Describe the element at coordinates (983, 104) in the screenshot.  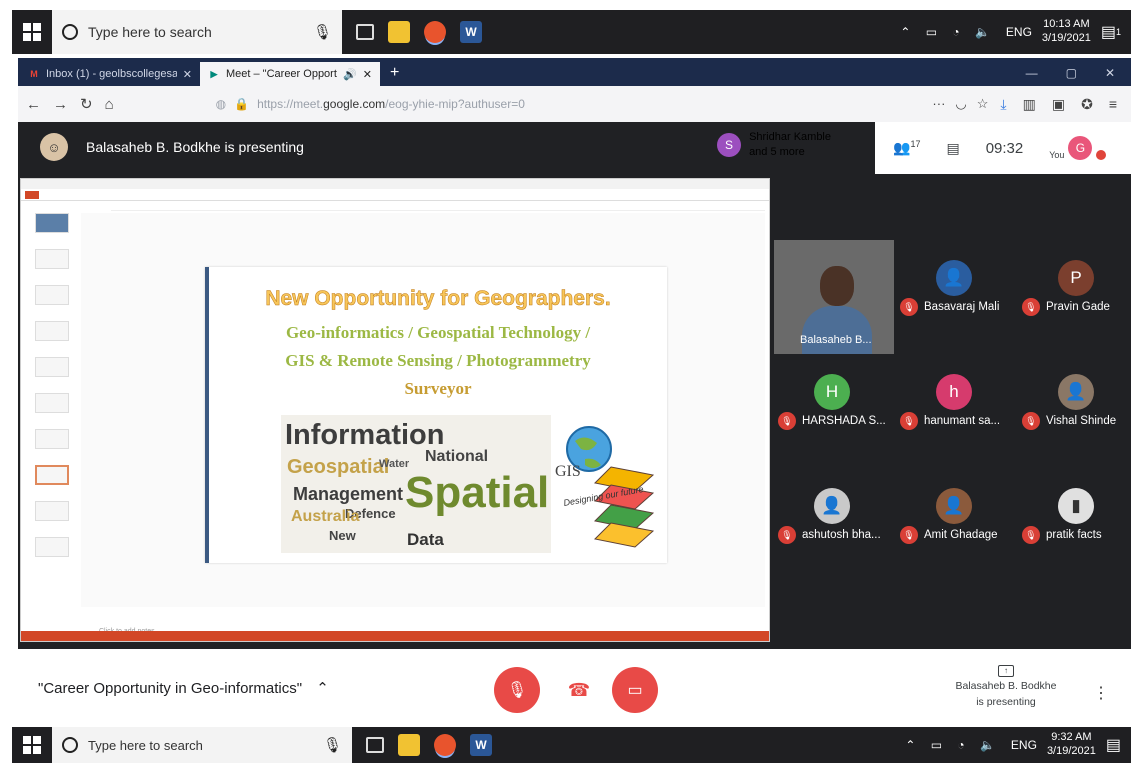
I see `bookmark-star-icon: ☆` at that location.